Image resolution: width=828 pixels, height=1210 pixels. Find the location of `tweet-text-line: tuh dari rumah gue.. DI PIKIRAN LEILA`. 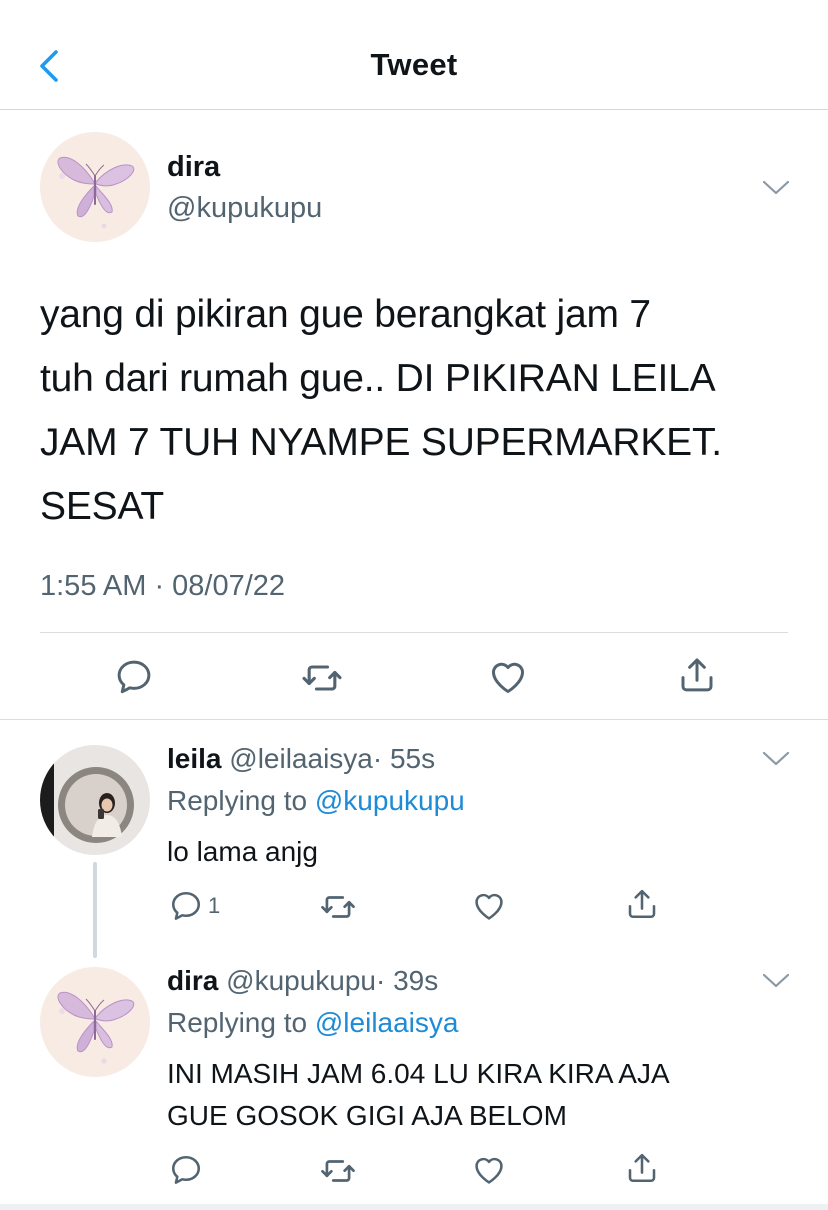

tweet-text-line: tuh dari rumah gue.. DI PIKIRAN LEILA is located at coordinates (378, 378).